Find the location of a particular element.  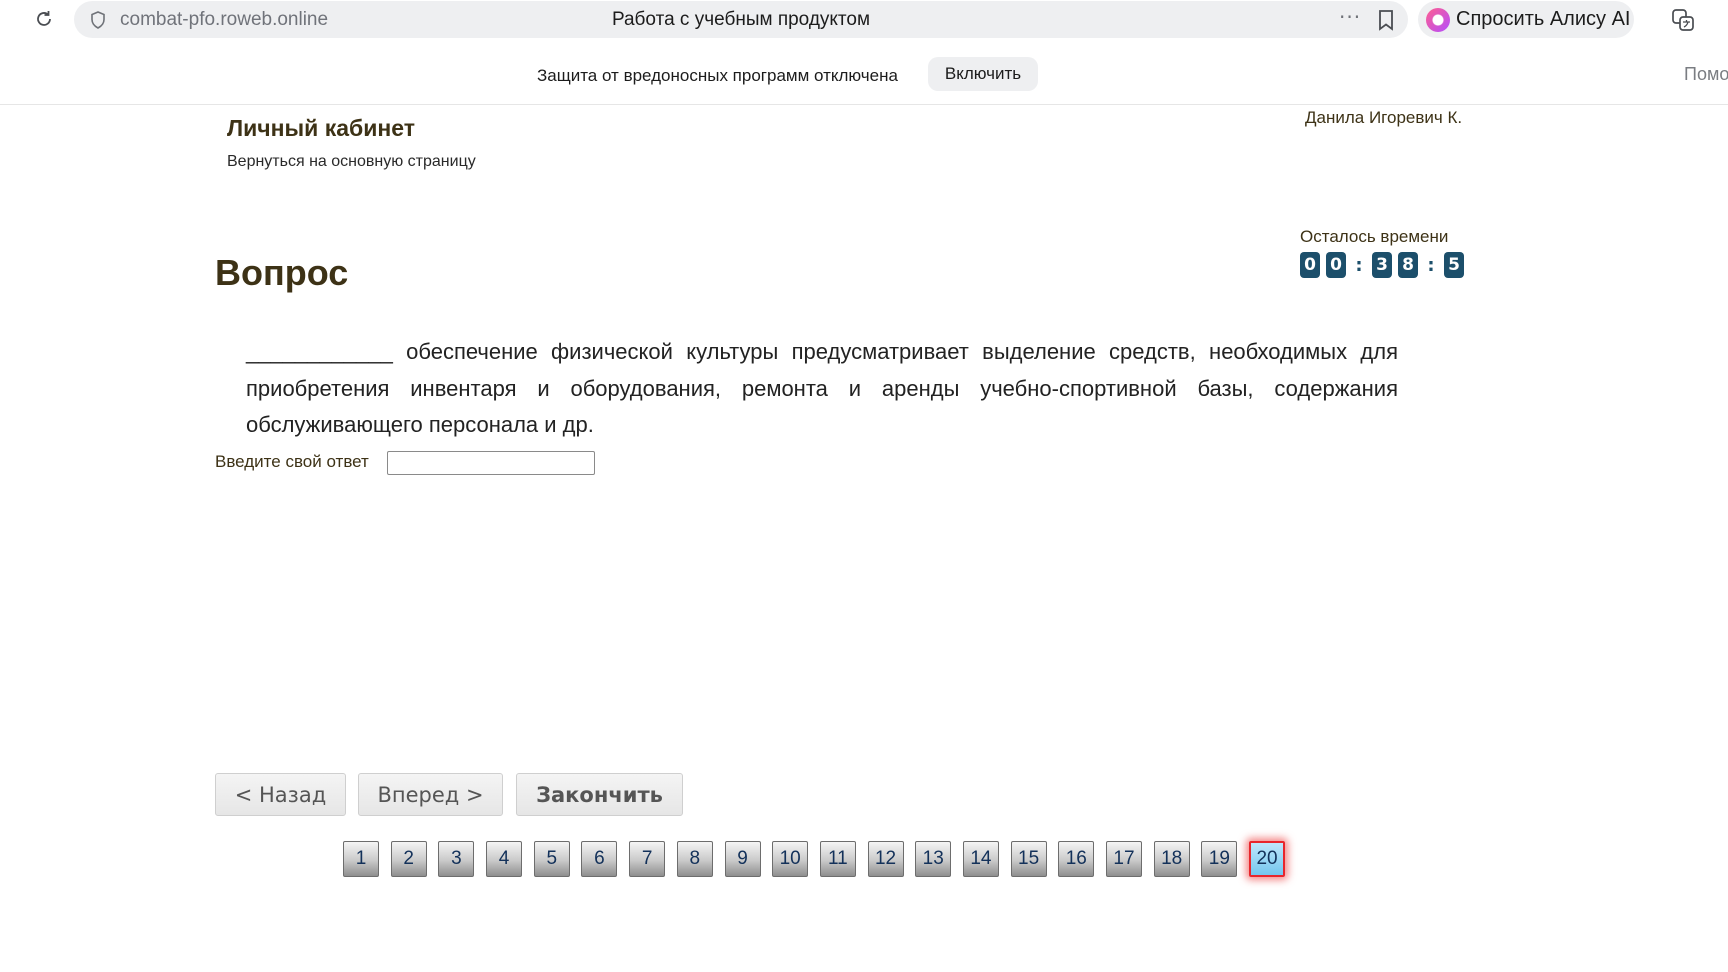

page-button-1: 1 is located at coordinates (361, 859).